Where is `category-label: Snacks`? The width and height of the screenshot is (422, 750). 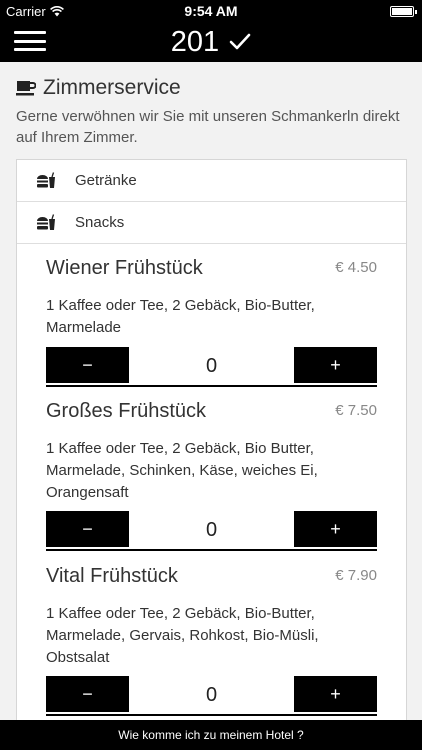
category-label: Snacks is located at coordinates (100, 222).